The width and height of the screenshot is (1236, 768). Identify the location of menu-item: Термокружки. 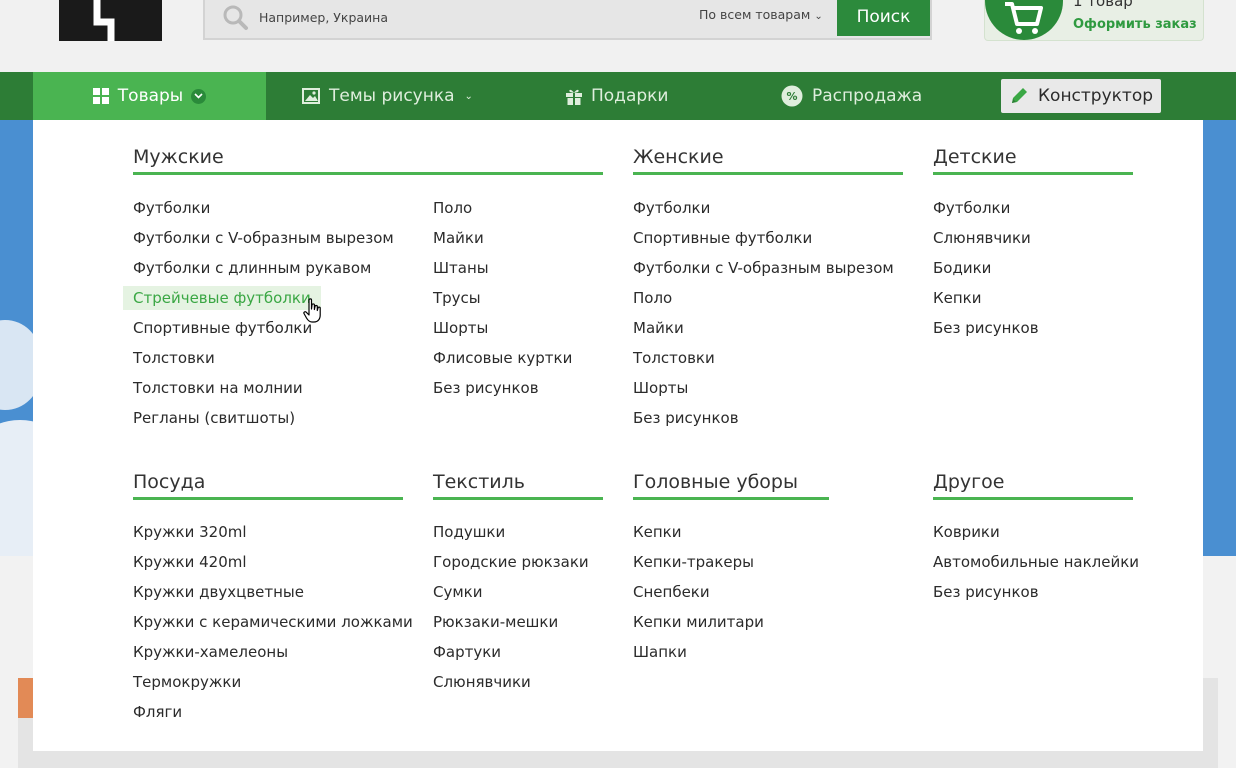
(283, 682).